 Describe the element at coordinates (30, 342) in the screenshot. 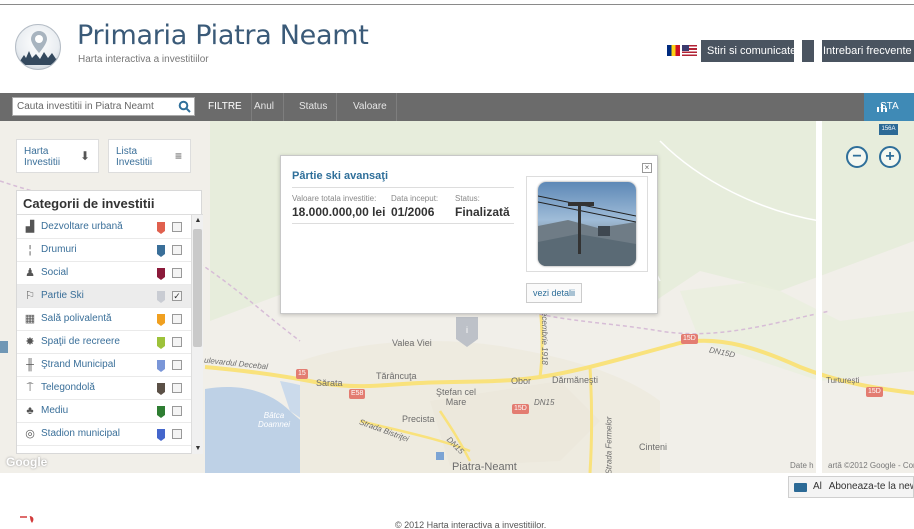

I see `sun-icon: ✸` at that location.